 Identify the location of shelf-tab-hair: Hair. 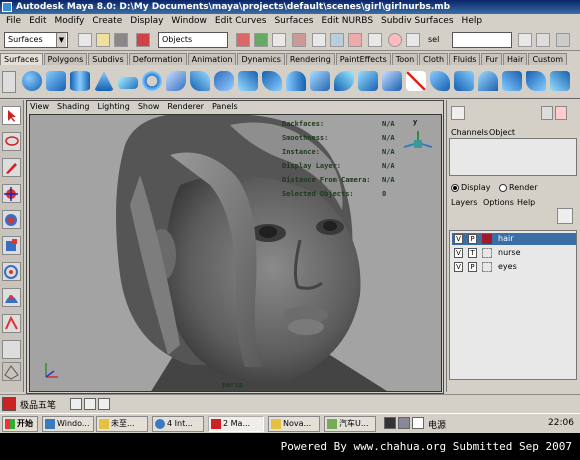
(515, 59).